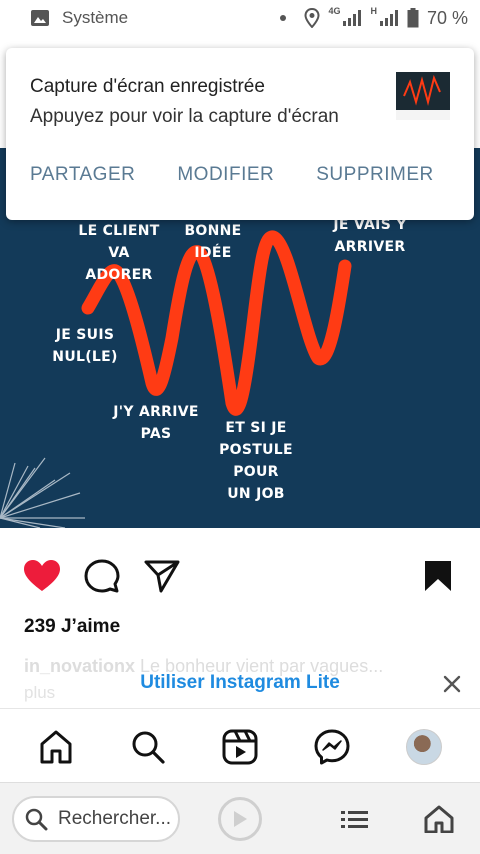 Image resolution: width=480 pixels, height=854 pixels. I want to click on image-icon, so click(40, 18).